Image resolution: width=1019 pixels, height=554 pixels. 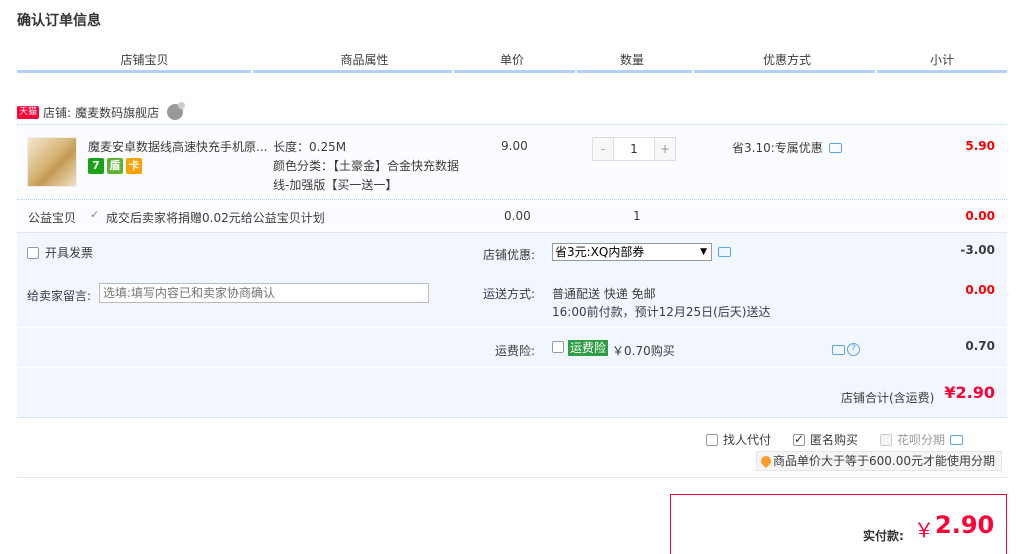 What do you see at coordinates (176, 111) in the screenshot?
I see `wangwang-chat-icon` at bounding box center [176, 111].